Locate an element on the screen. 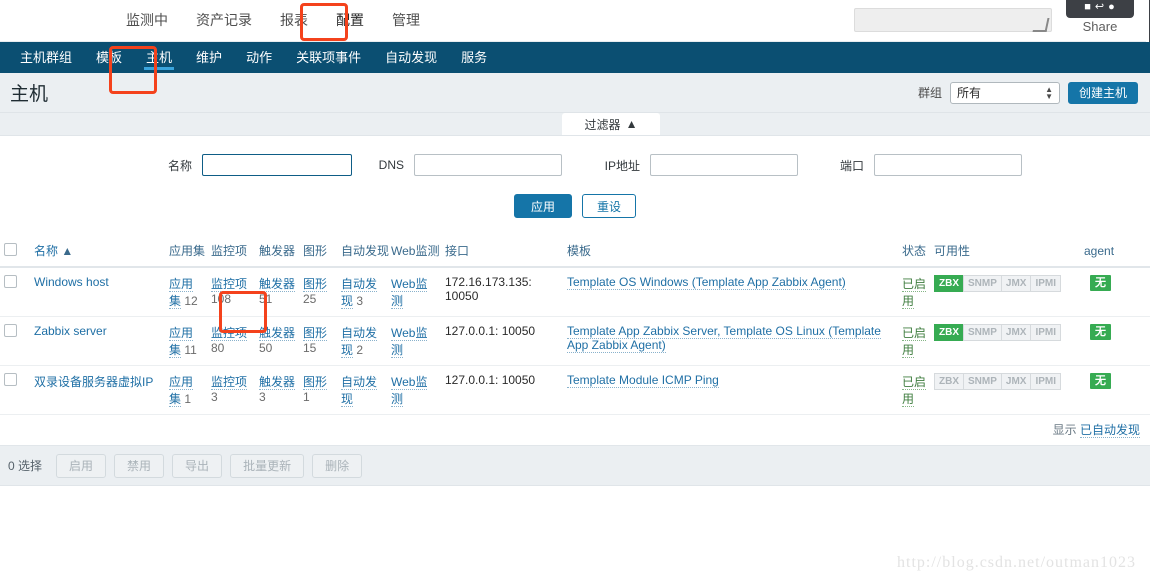  bulk-action-button-2: 禁用 is located at coordinates (139, 465).